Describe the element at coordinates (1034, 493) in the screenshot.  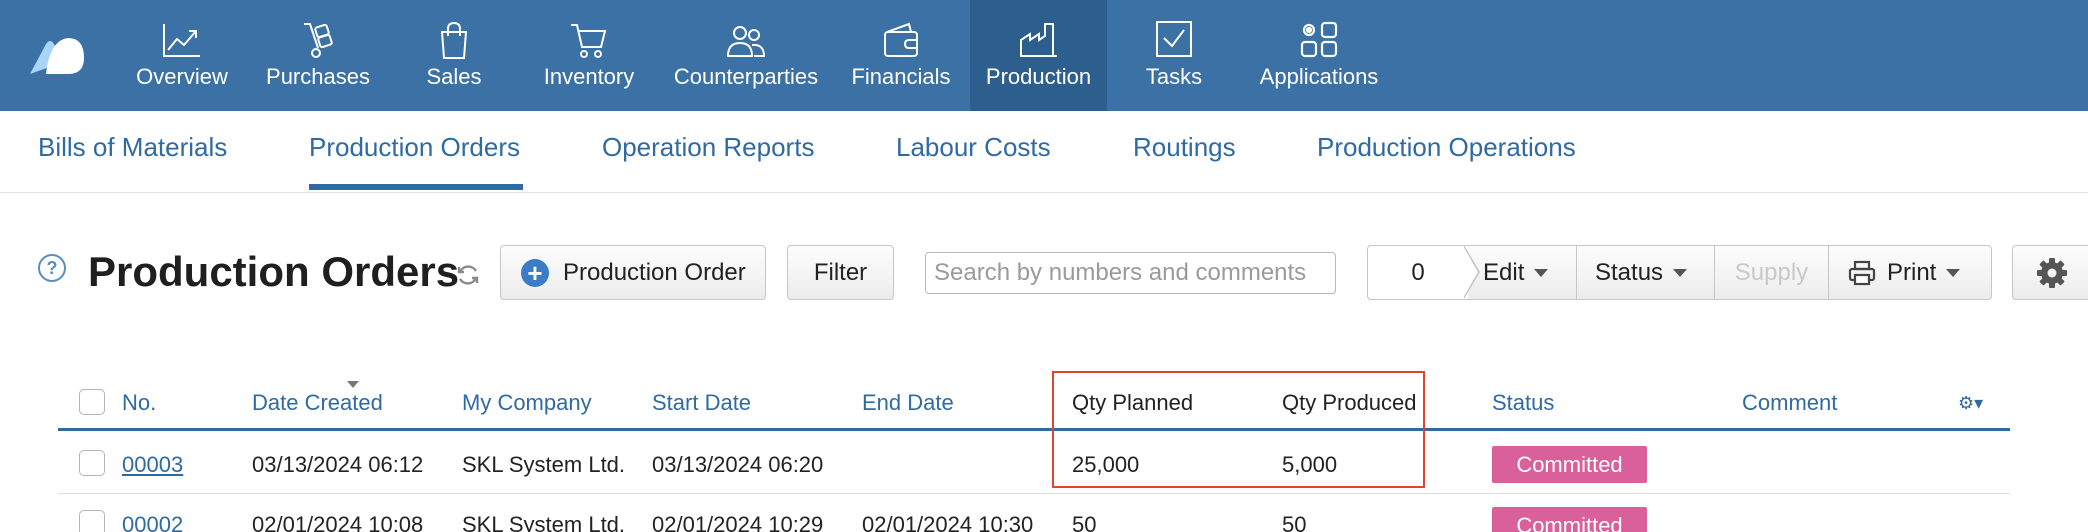
I see `row-divider` at that location.